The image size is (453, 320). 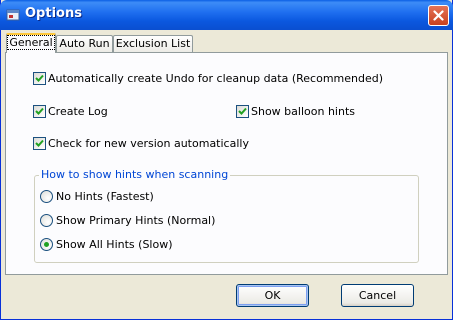 What do you see at coordinates (272, 295) in the screenshot?
I see `ok-button: OK` at bounding box center [272, 295].